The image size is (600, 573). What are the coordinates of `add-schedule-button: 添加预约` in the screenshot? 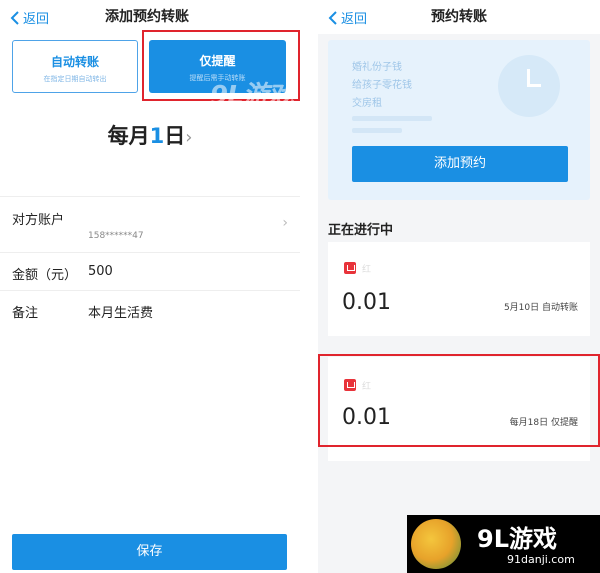 It's located at (460, 164).